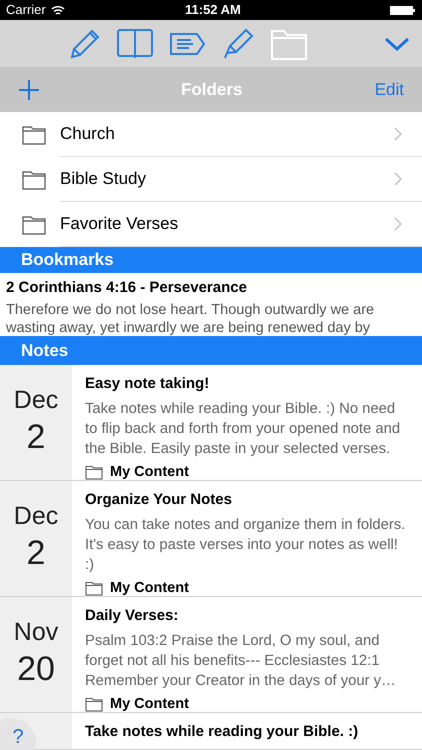  Describe the element at coordinates (245, 545) in the screenshot. I see `note-preview: You can take notes and organize them in folders. It's easy to paste verses into your notes as well! :)` at that location.